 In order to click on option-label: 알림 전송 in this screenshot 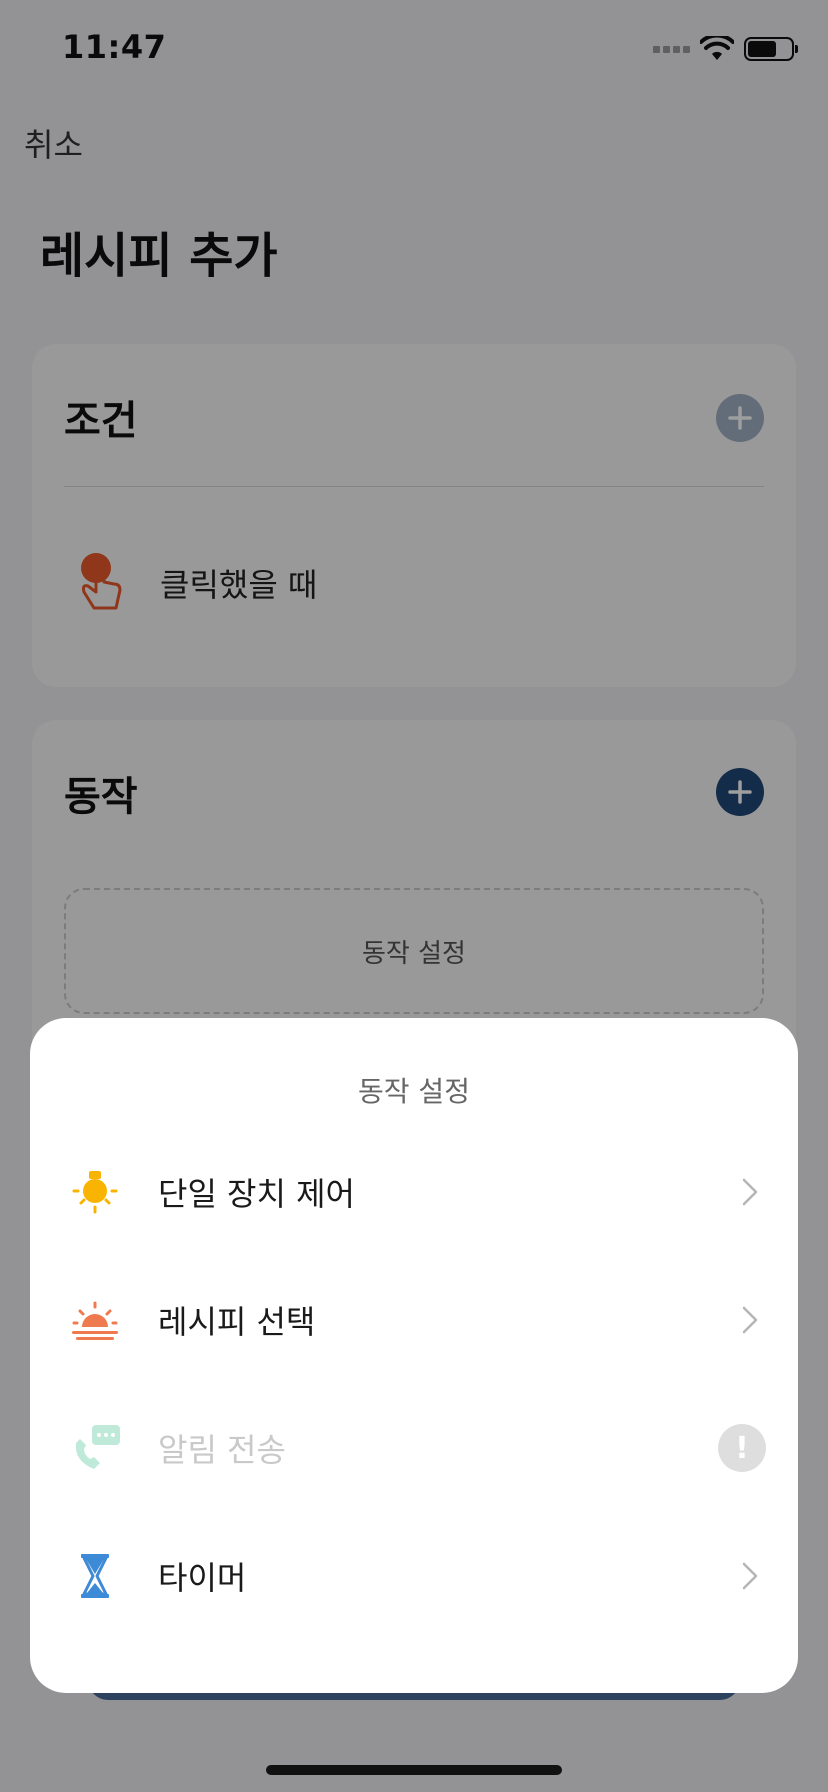, I will do `click(222, 1450)`.